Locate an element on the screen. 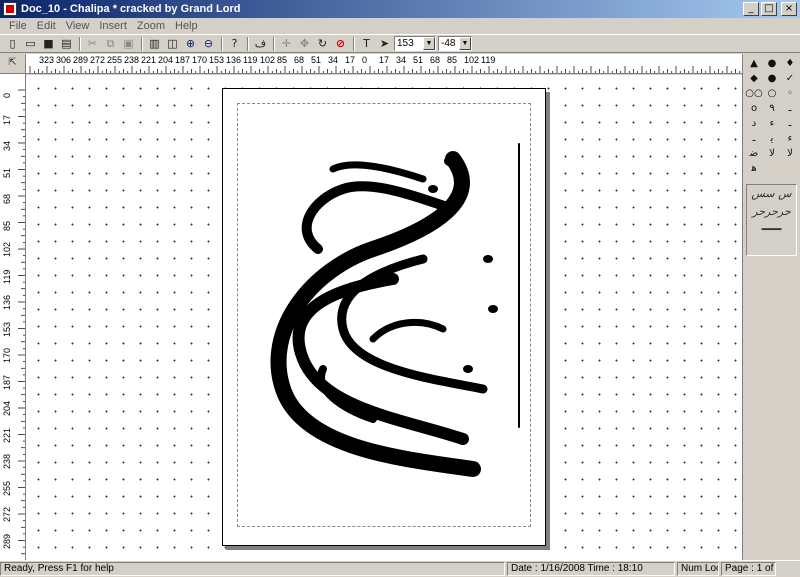 This screenshot has width=800, height=577. glyph-cell: ο is located at coordinates (754, 108).